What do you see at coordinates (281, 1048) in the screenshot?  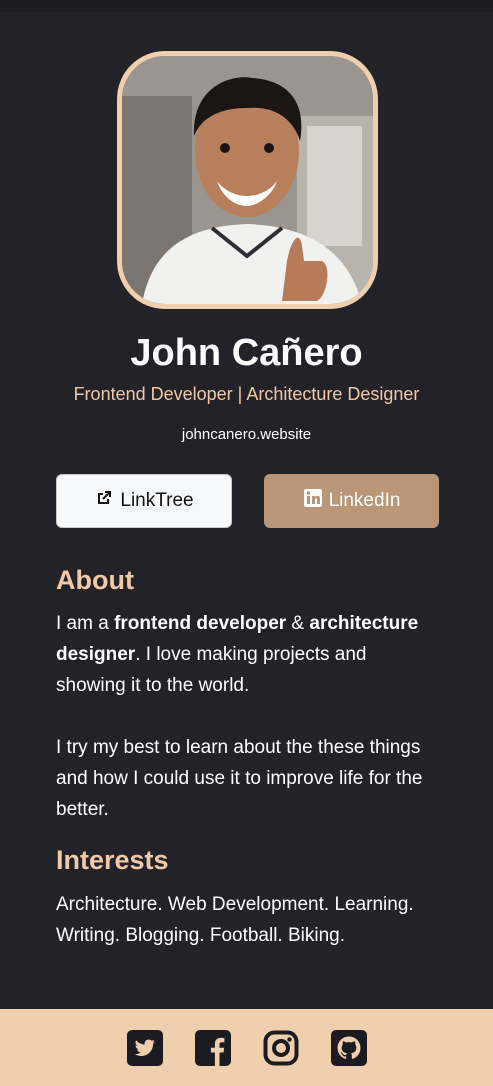 I see `instagram-icon` at bounding box center [281, 1048].